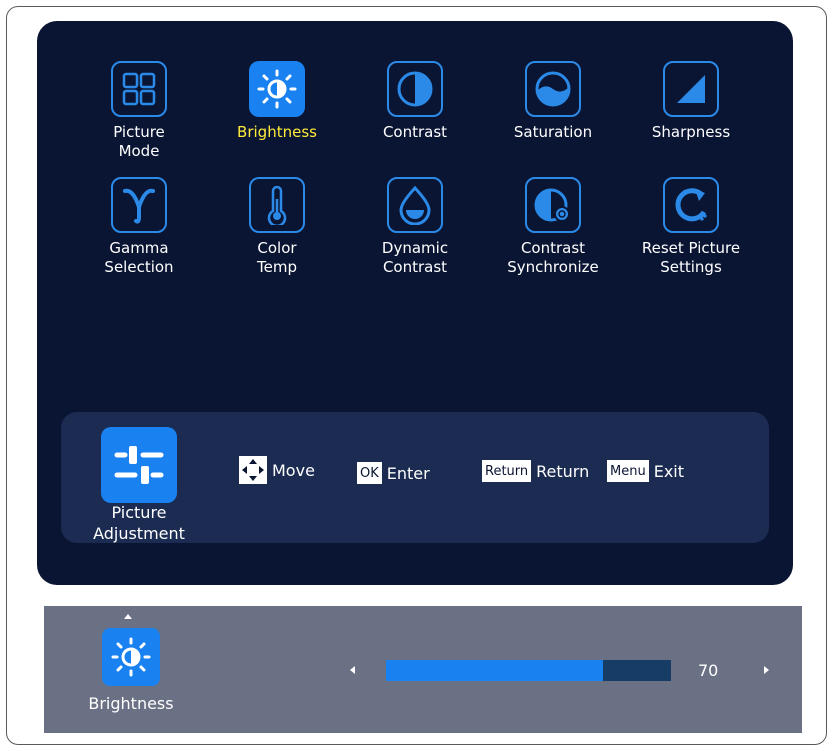  What do you see at coordinates (277, 205) in the screenshot?
I see `thermometer-icon` at bounding box center [277, 205].